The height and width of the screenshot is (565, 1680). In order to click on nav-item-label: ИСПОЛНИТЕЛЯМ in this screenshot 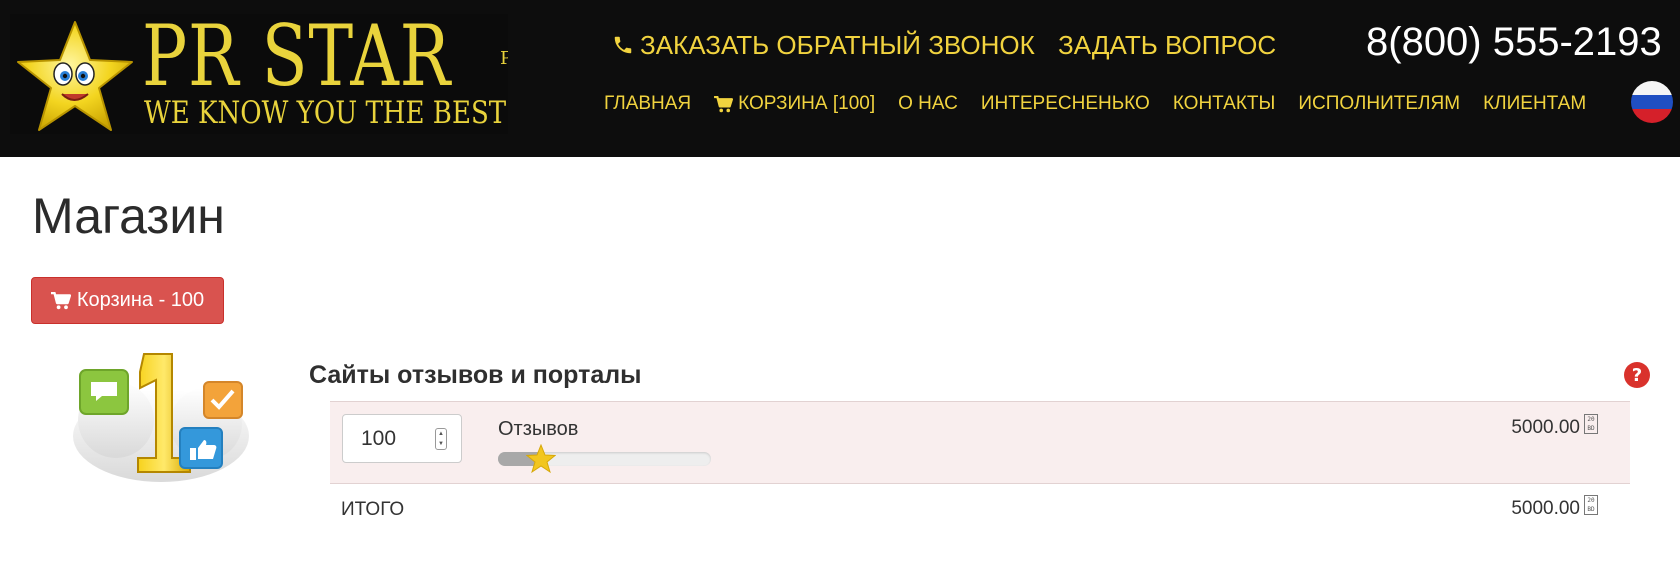, I will do `click(1379, 103)`.